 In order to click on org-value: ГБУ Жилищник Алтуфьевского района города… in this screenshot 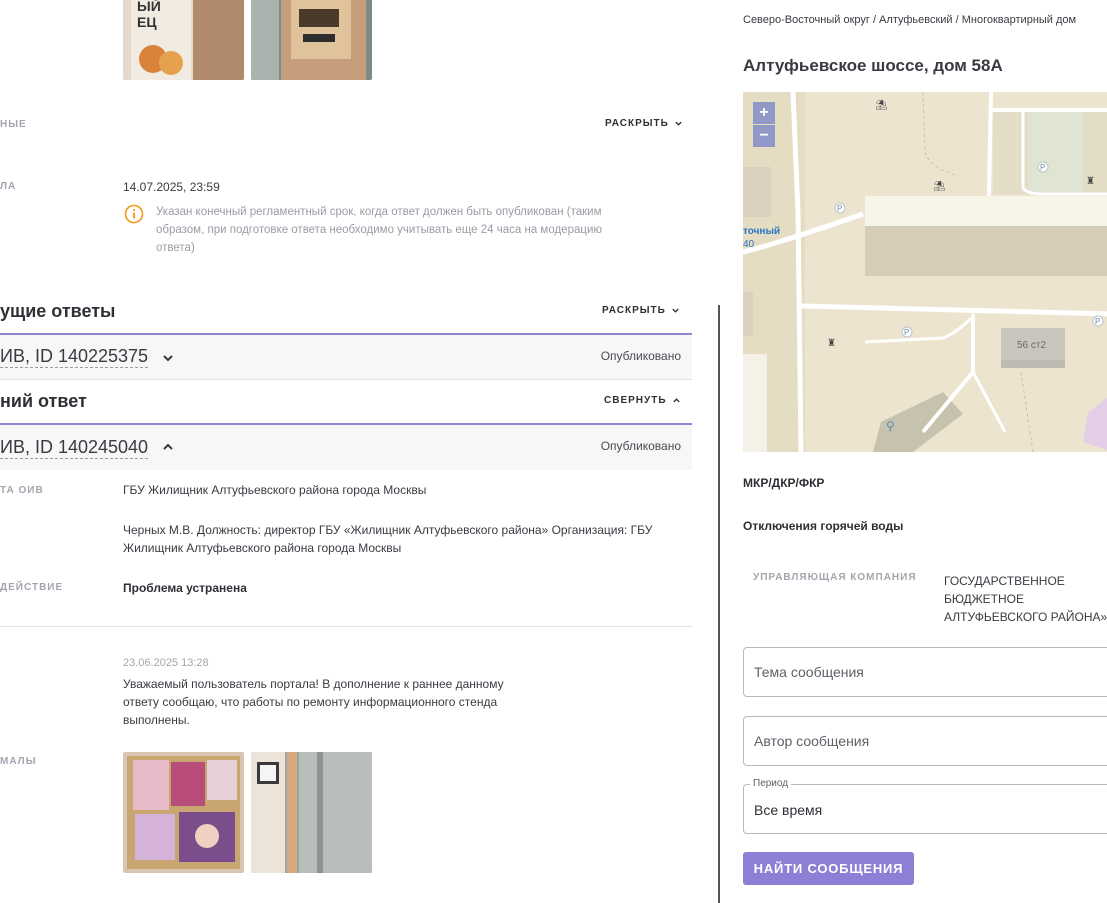, I will do `click(275, 490)`.